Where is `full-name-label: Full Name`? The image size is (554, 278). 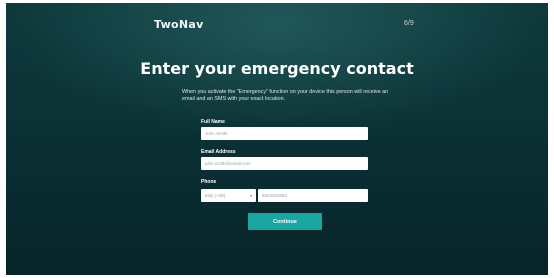
full-name-label: Full Name is located at coordinates (213, 122).